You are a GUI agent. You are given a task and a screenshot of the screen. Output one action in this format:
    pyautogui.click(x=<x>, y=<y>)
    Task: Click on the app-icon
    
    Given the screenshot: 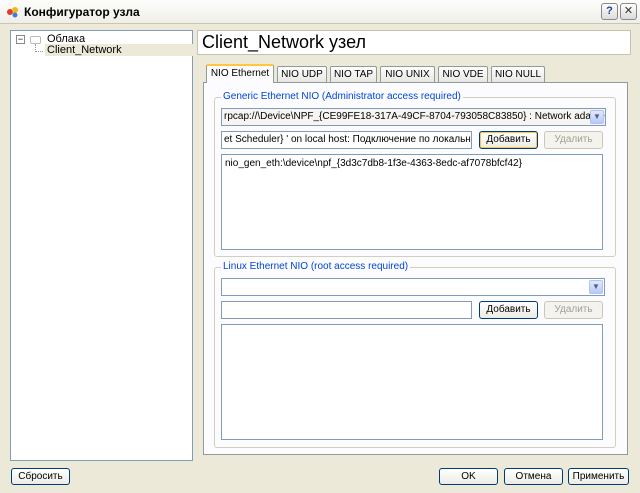 What is the action you would take?
    pyautogui.click(x=12, y=12)
    